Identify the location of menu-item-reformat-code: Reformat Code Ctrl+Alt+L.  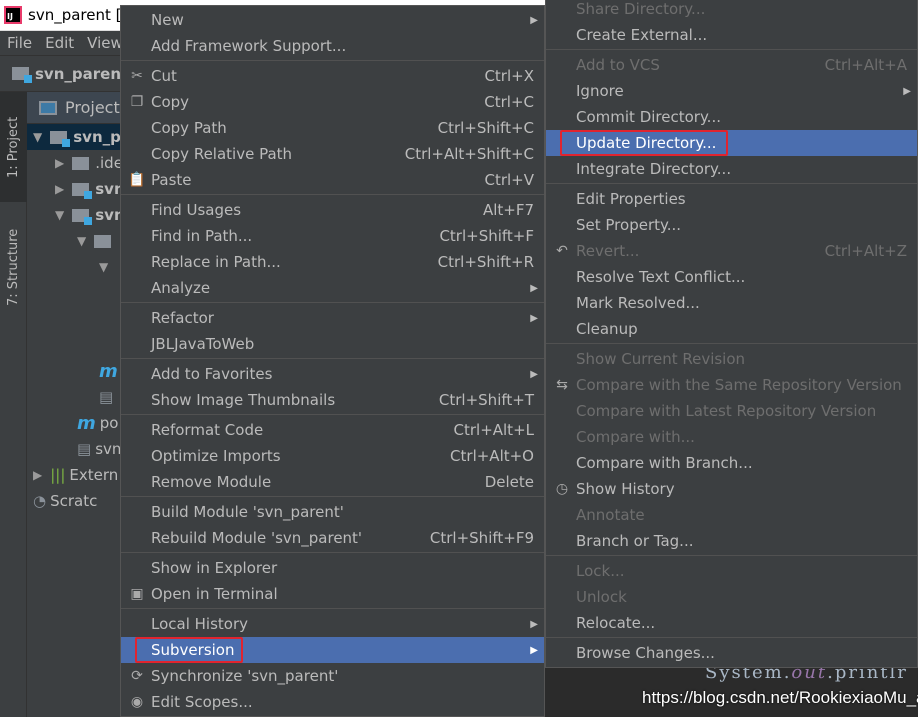
(332, 430).